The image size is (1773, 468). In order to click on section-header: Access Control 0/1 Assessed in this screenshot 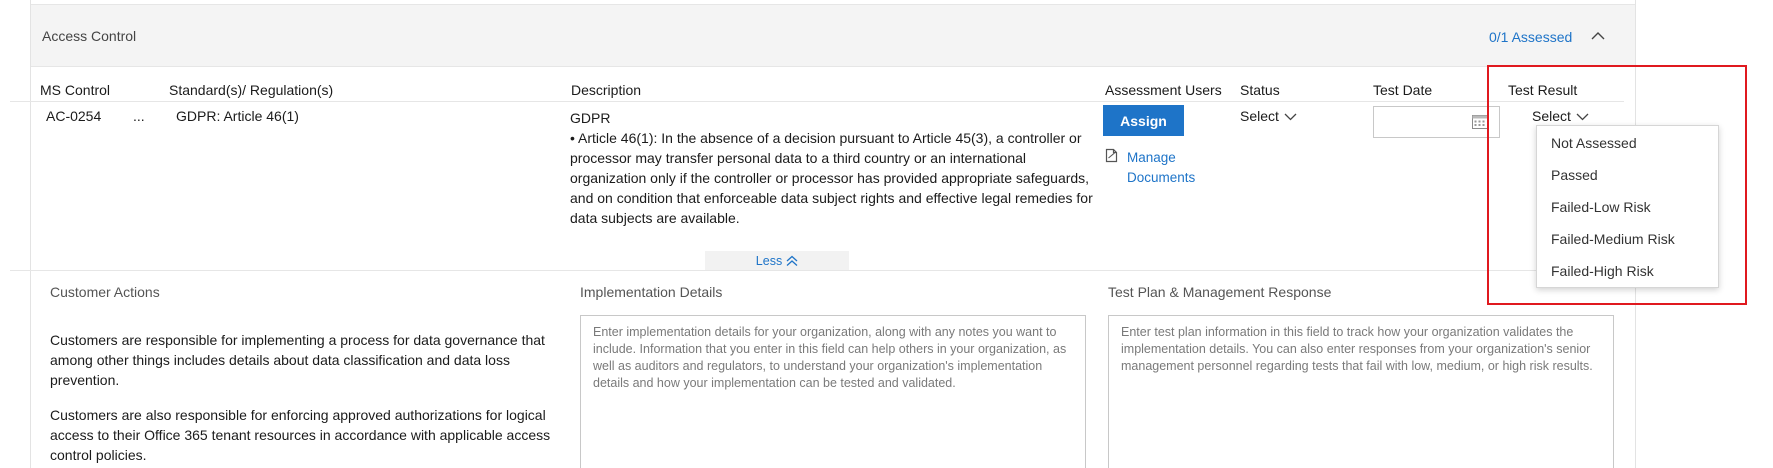, I will do `click(833, 35)`.